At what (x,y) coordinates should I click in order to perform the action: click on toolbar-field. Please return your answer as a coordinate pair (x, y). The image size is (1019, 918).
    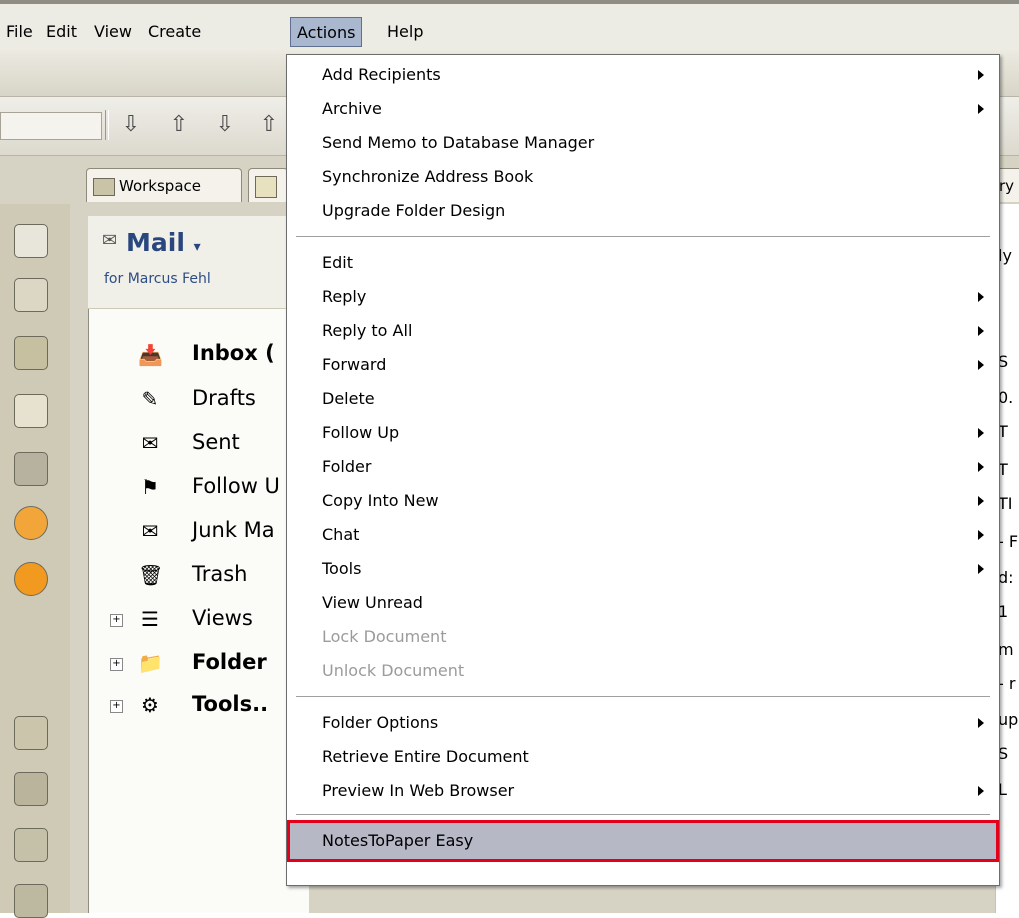
    Looking at the image, I should click on (51, 126).